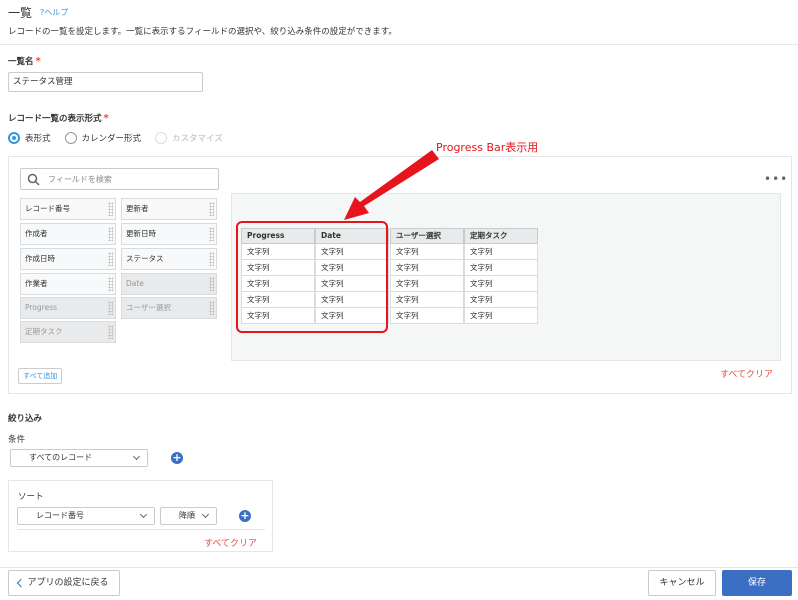 This screenshot has width=798, height=600. I want to click on field-search-placeholder: フィールドを検索, so click(80, 179).